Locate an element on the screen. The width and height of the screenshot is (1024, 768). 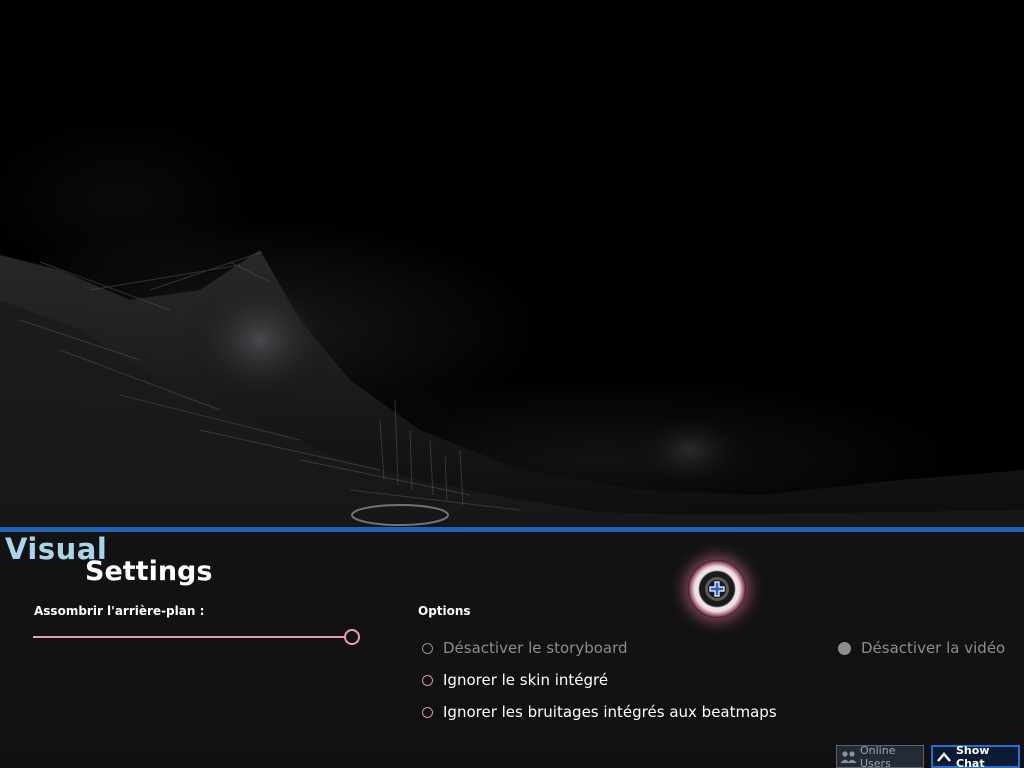
background-dim-slider is located at coordinates (189, 637).